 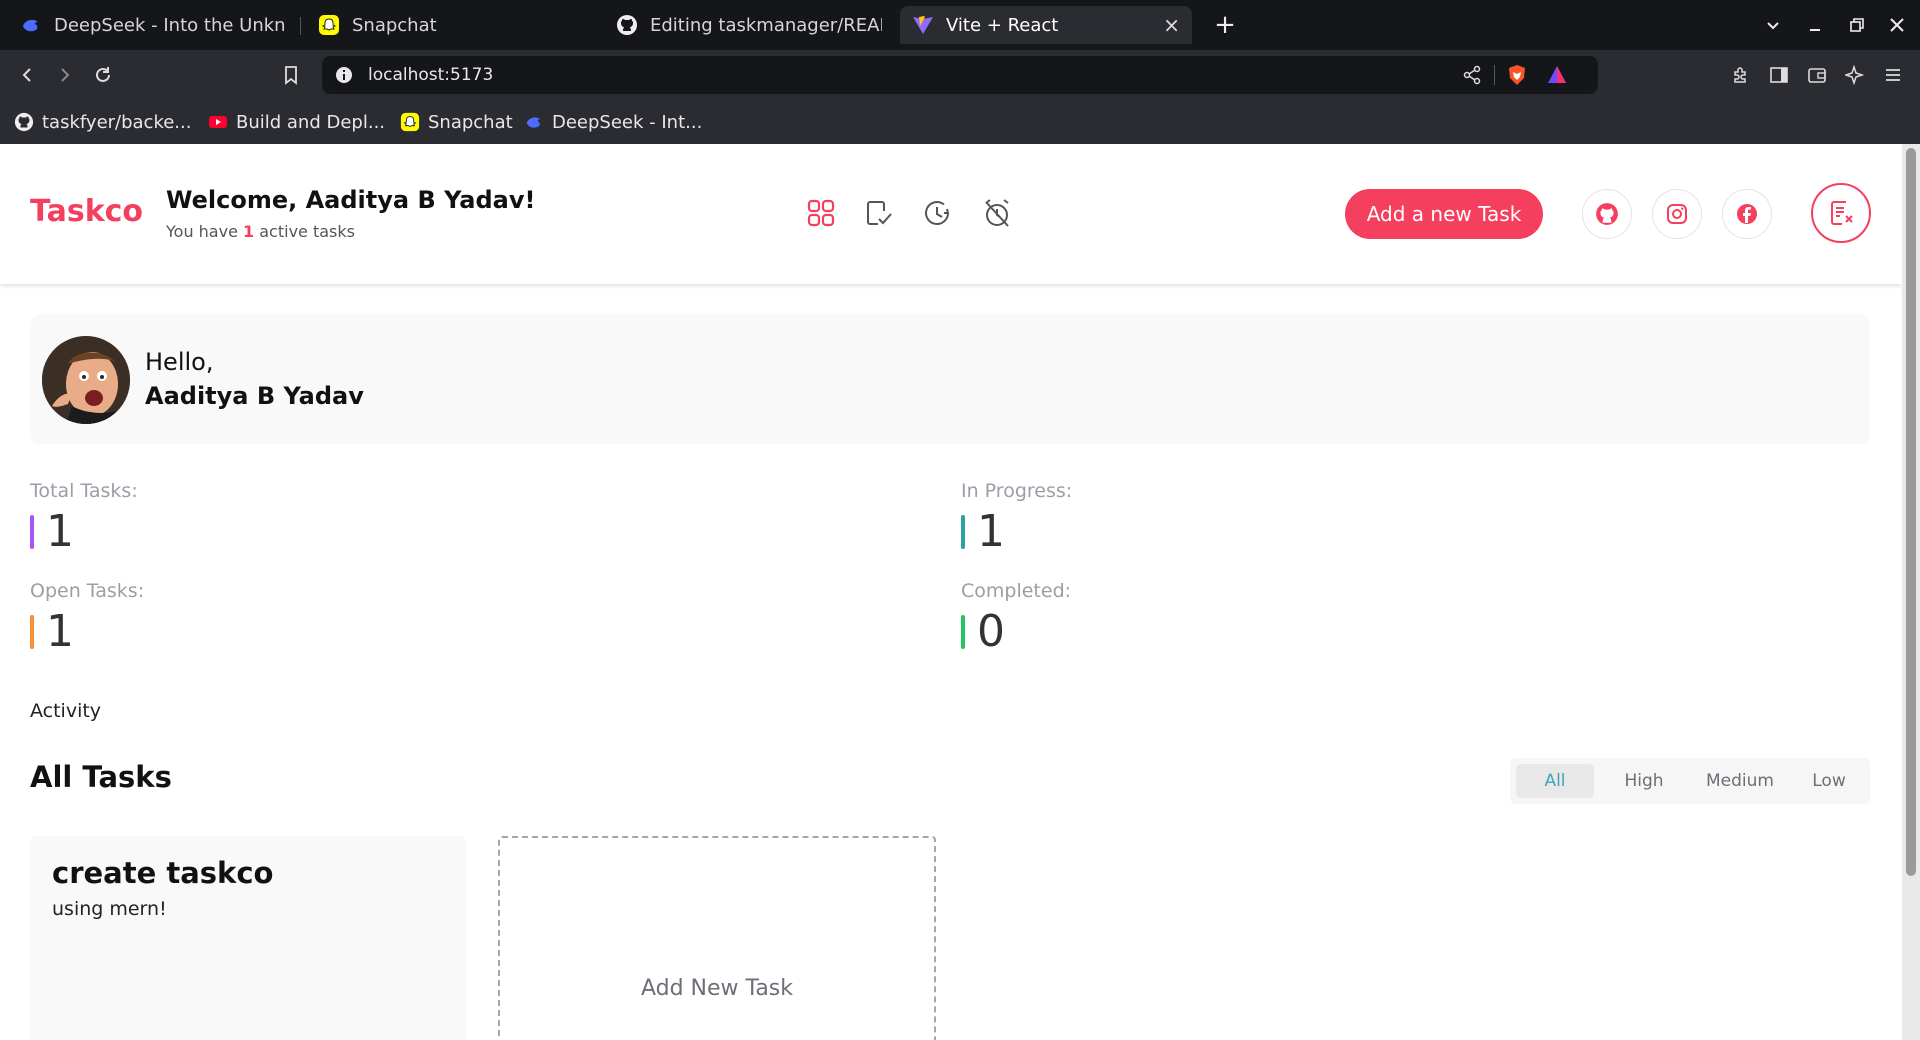 What do you see at coordinates (84, 518) in the screenshot?
I see `stat-total-tasks: Total Tasks: 1` at bounding box center [84, 518].